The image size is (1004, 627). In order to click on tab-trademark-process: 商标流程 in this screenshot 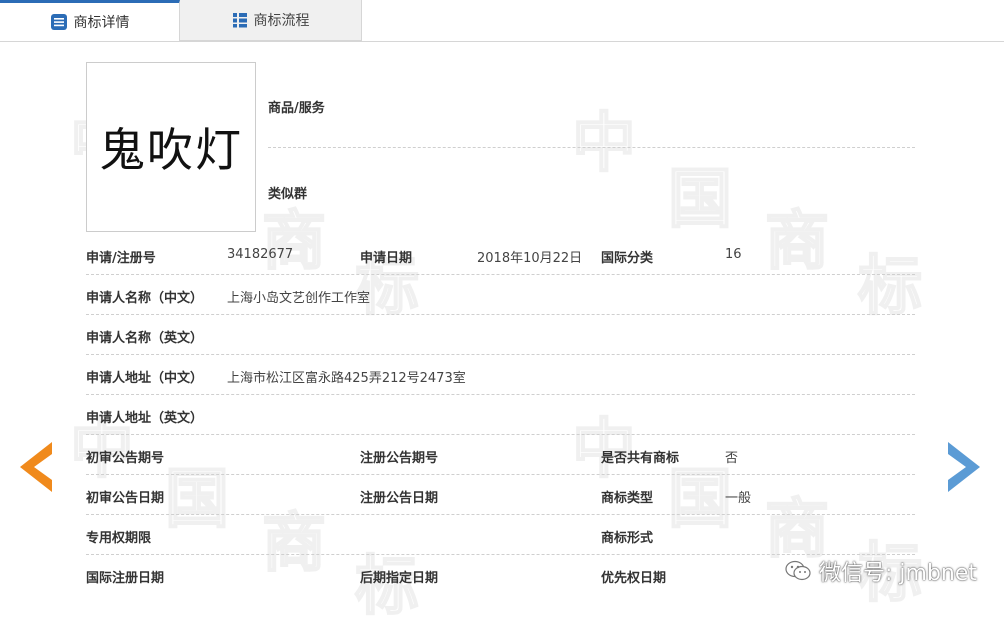, I will do `click(271, 20)`.